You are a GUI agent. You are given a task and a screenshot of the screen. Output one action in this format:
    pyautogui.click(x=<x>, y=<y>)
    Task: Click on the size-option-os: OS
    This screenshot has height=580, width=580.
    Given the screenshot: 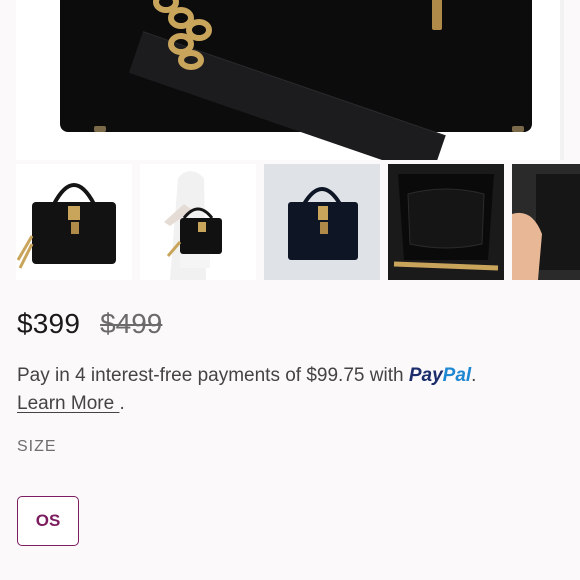 What is the action you would take?
    pyautogui.click(x=48, y=521)
    